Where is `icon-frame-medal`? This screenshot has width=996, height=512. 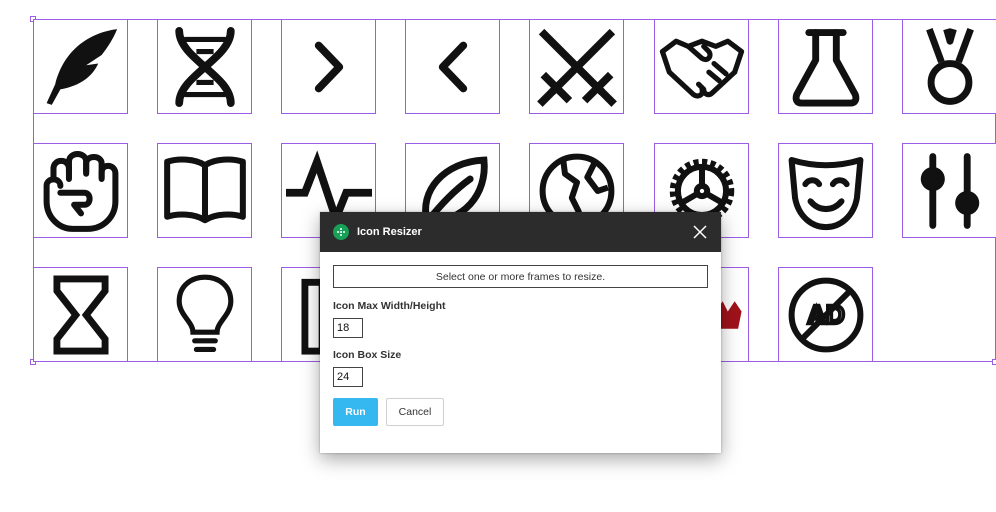 icon-frame-medal is located at coordinates (949, 66).